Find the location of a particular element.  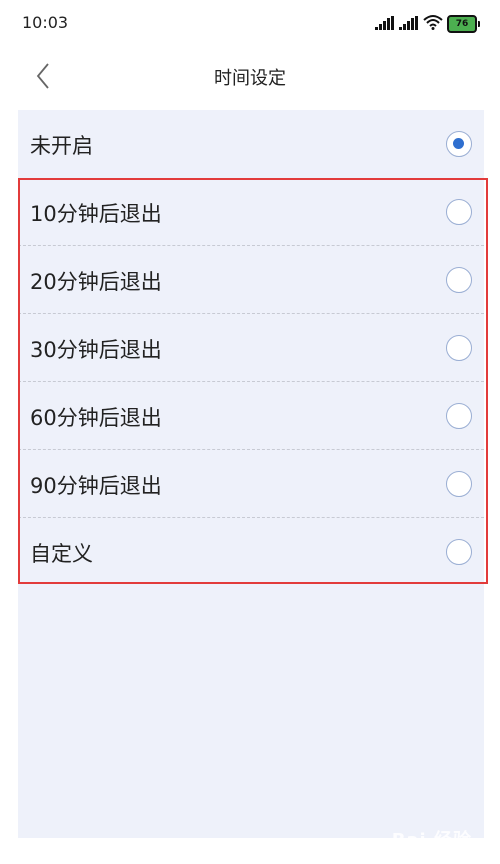

wifi-icon is located at coordinates (433, 24).